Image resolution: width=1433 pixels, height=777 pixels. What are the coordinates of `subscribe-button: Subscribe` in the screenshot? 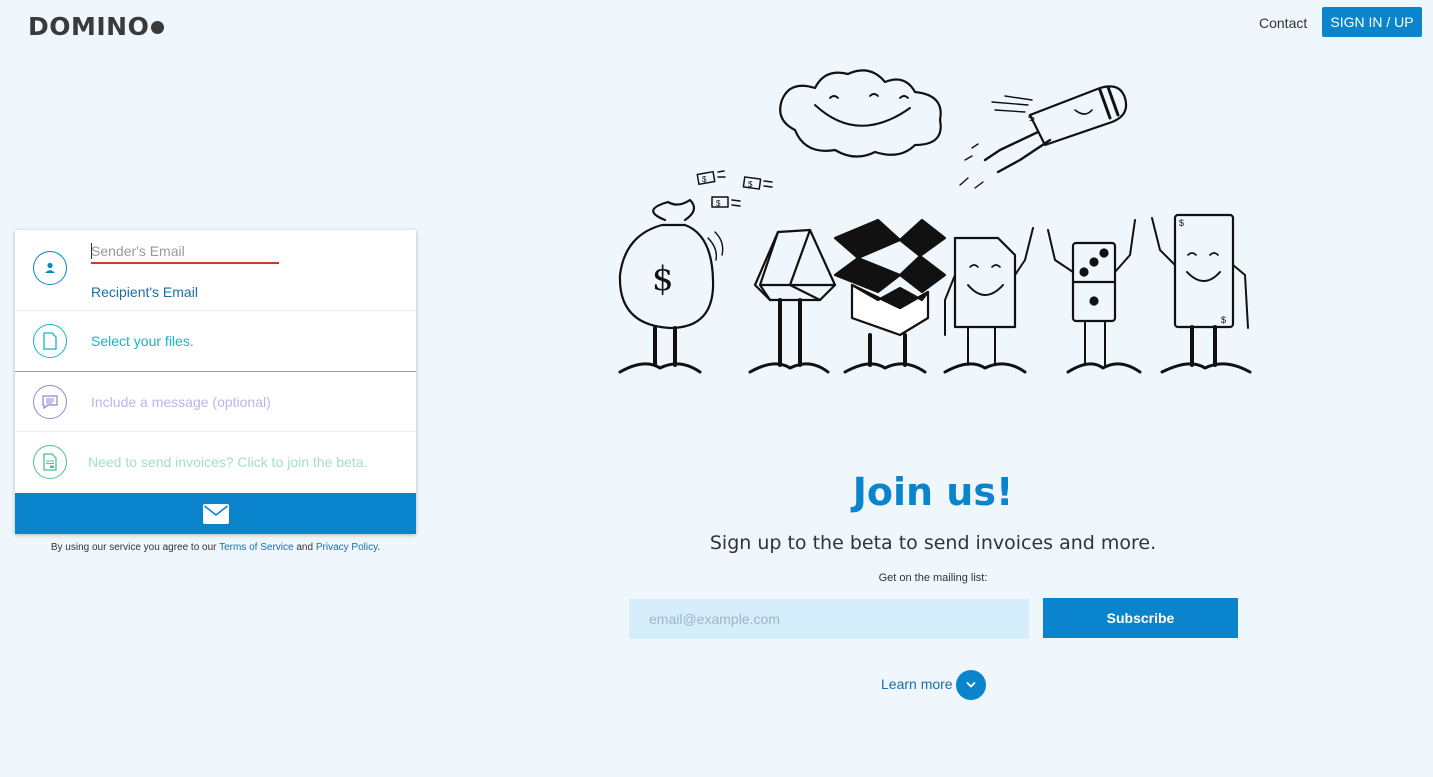 It's located at (1140, 618).